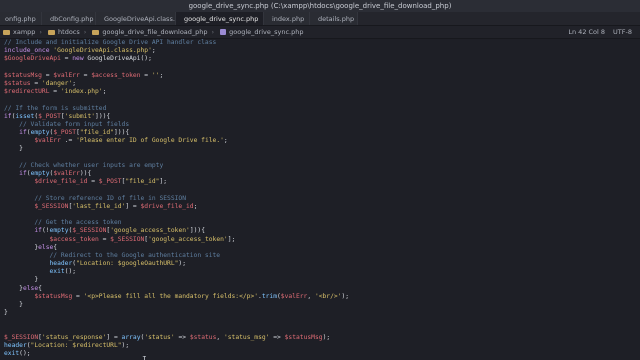 This screenshot has width=640, height=360. What do you see at coordinates (320, 174) in the screenshot?
I see `code-line: if(empty($valErr)){` at bounding box center [320, 174].